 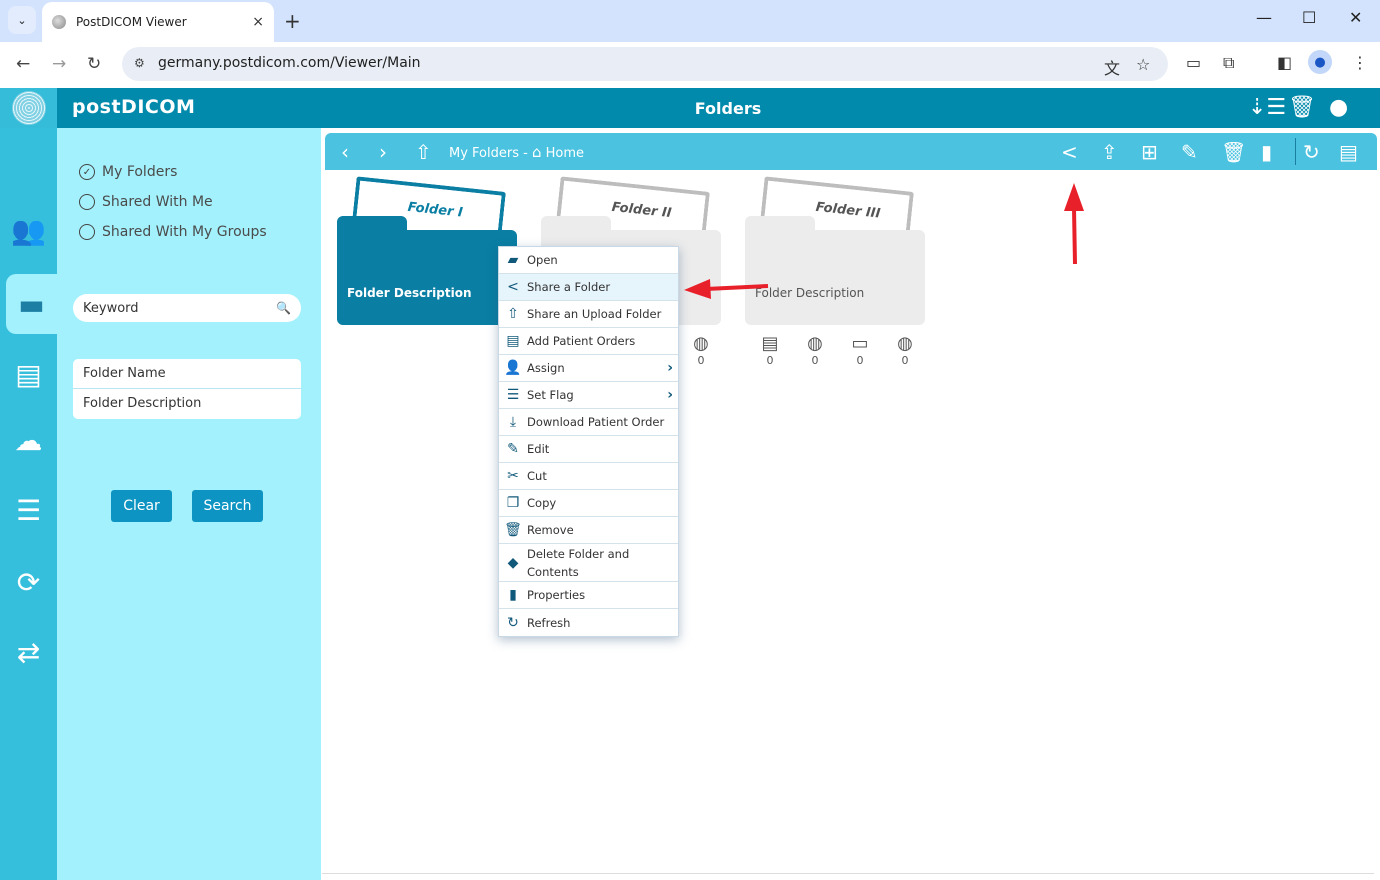 I want to click on menu-item-label: Refresh, so click(x=549, y=622).